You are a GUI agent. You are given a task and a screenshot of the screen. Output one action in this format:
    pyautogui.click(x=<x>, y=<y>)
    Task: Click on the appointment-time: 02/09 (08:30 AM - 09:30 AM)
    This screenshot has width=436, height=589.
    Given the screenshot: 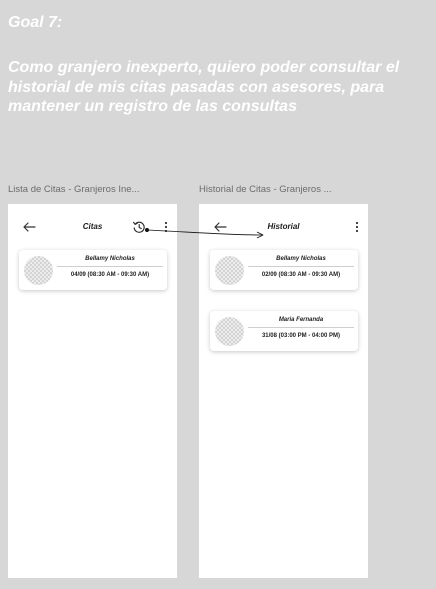 What is the action you would take?
    pyautogui.click(x=301, y=275)
    